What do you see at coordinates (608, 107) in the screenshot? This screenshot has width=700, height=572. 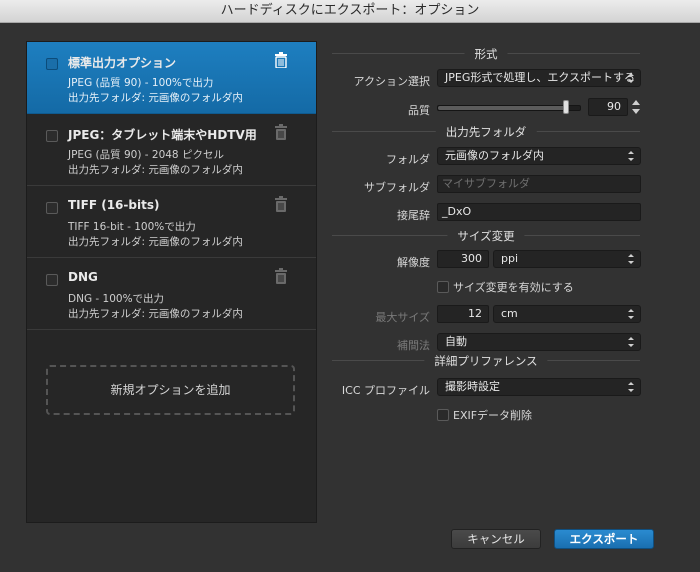 I see `quality-input: 90` at bounding box center [608, 107].